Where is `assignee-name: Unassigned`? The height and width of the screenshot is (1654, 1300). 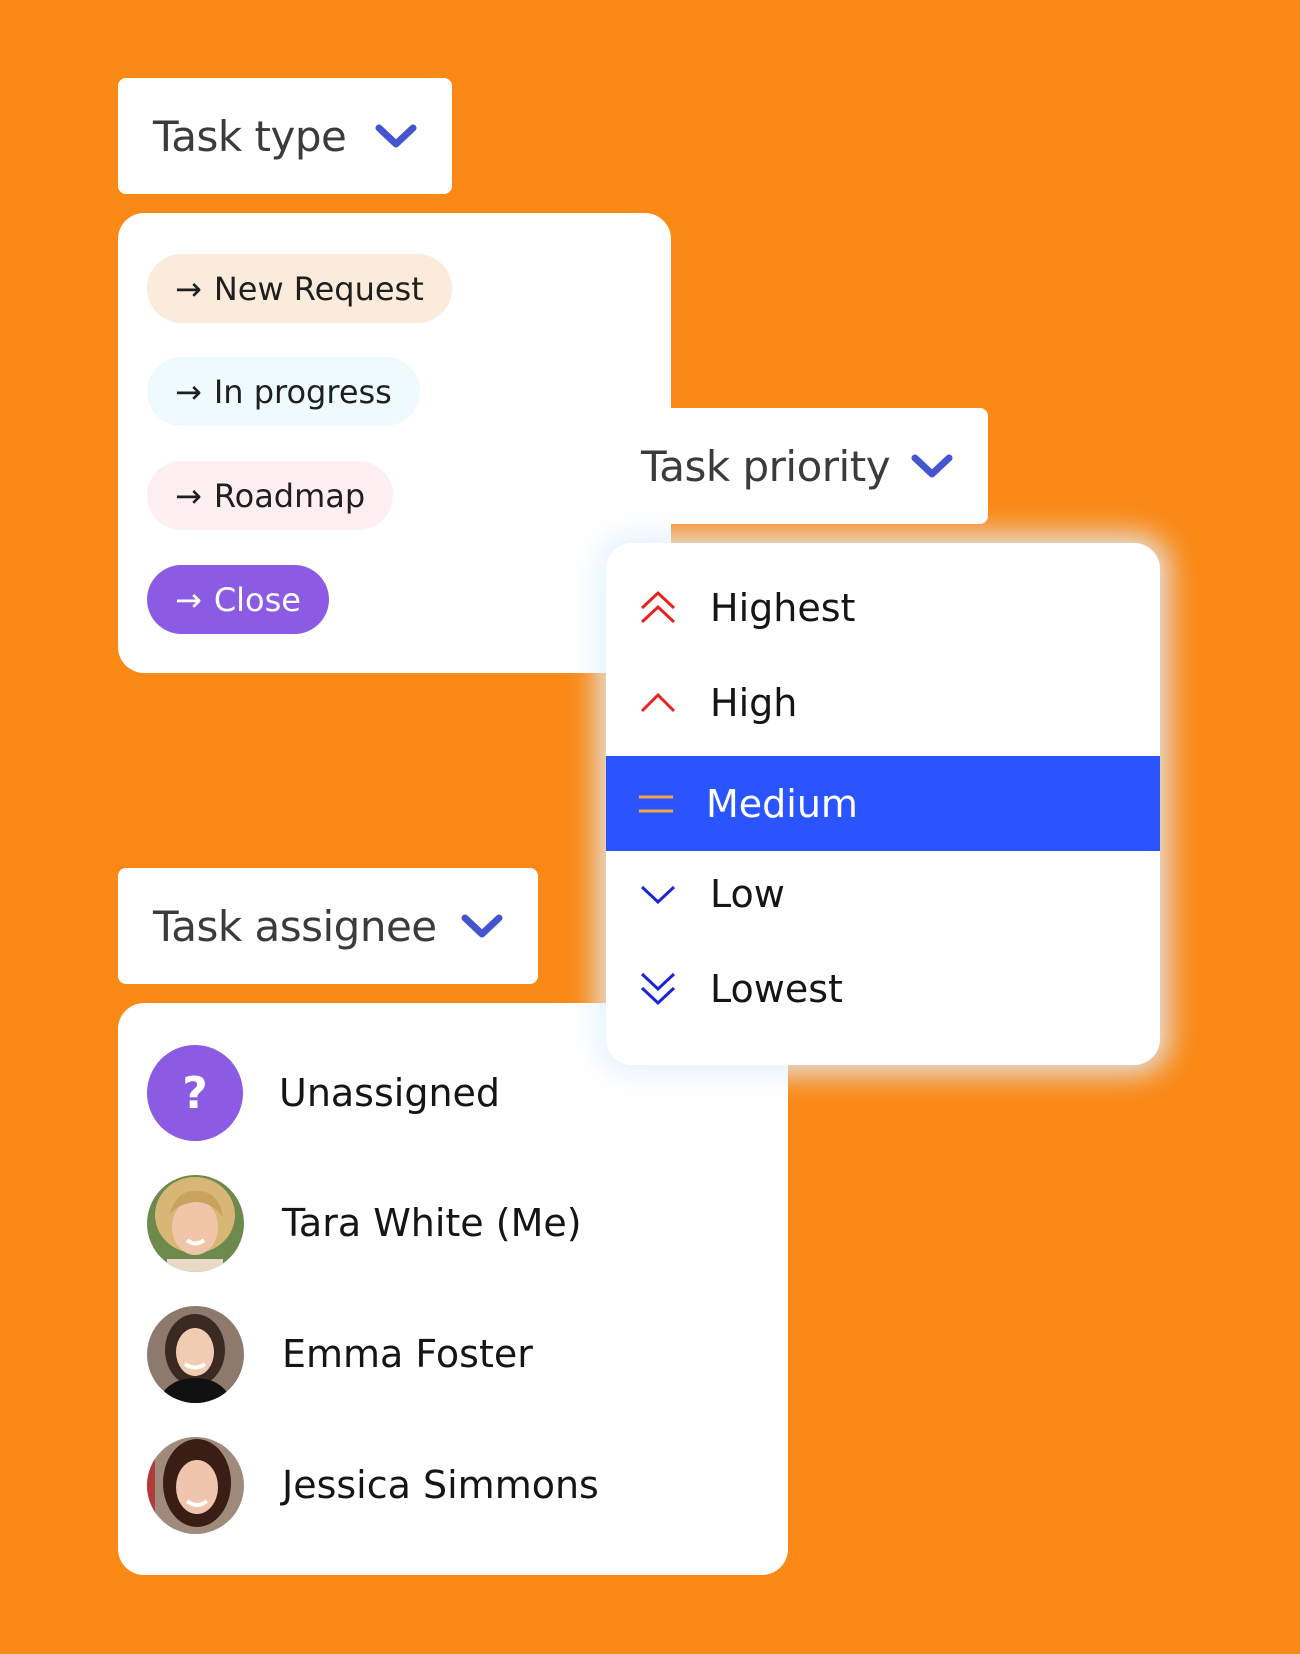
assignee-name: Unassigned is located at coordinates (390, 1093).